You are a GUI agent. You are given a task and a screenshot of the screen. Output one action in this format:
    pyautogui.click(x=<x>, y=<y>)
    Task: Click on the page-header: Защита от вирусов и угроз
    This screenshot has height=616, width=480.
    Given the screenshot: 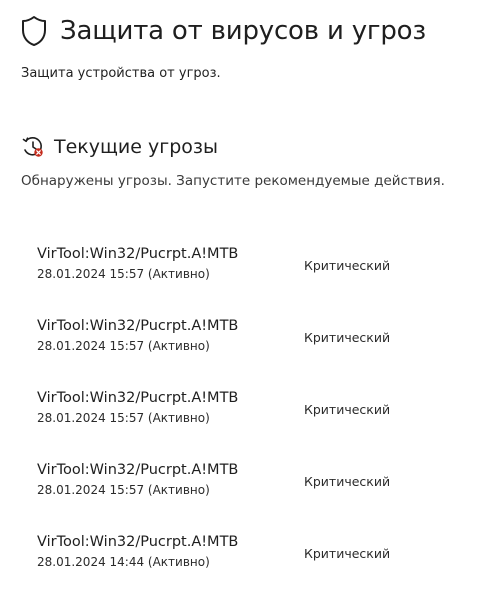 What is the action you would take?
    pyautogui.click(x=223, y=31)
    